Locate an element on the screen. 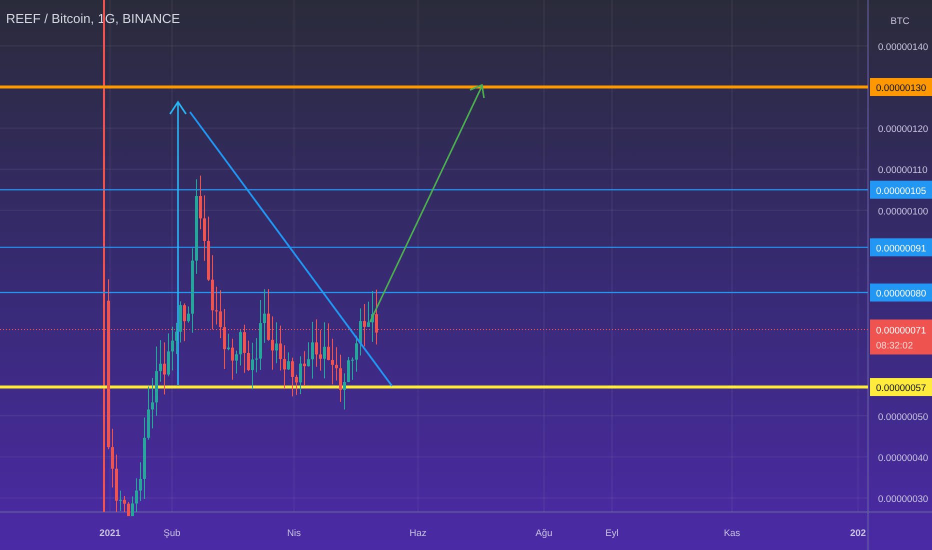 The image size is (932, 550). time-label: 202 is located at coordinates (858, 533).